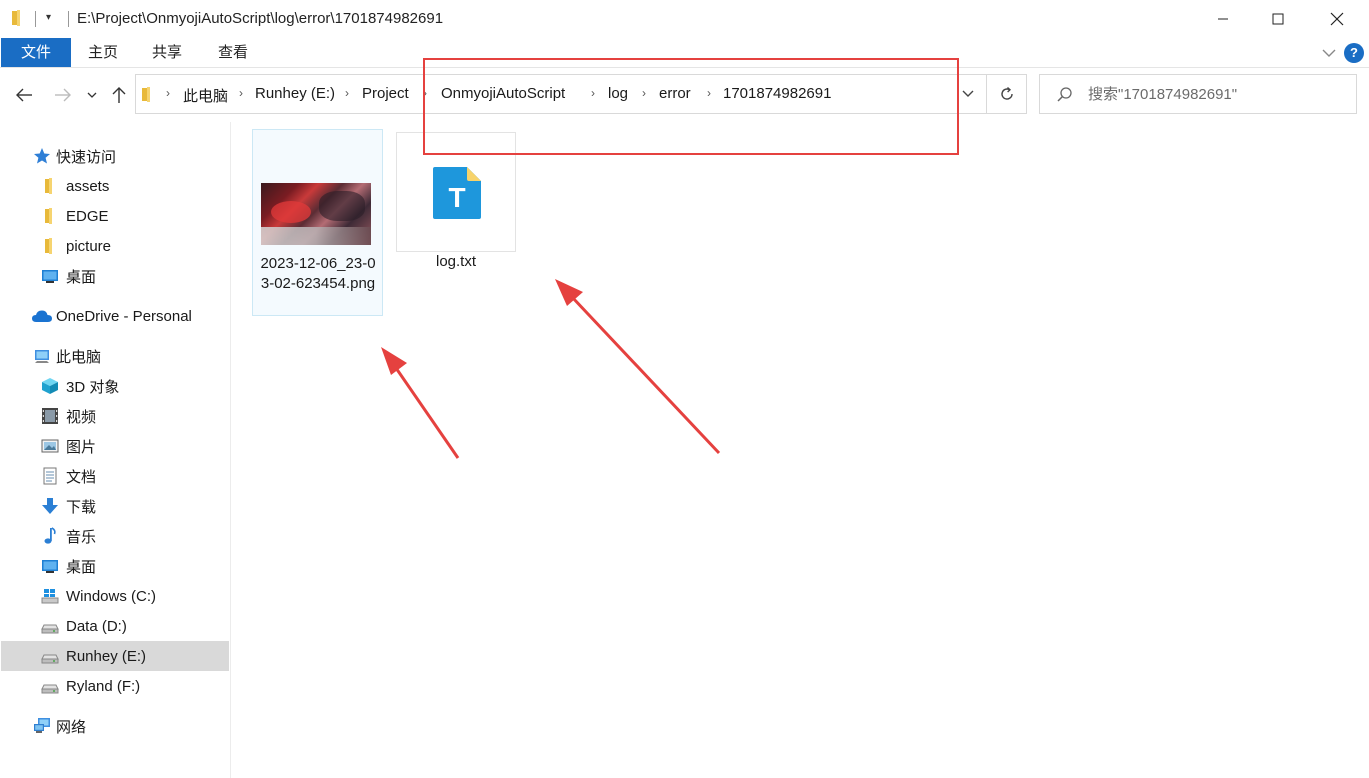 The width and height of the screenshot is (1369, 778). I want to click on sidebar-item-label: EDGE, so click(87, 216).